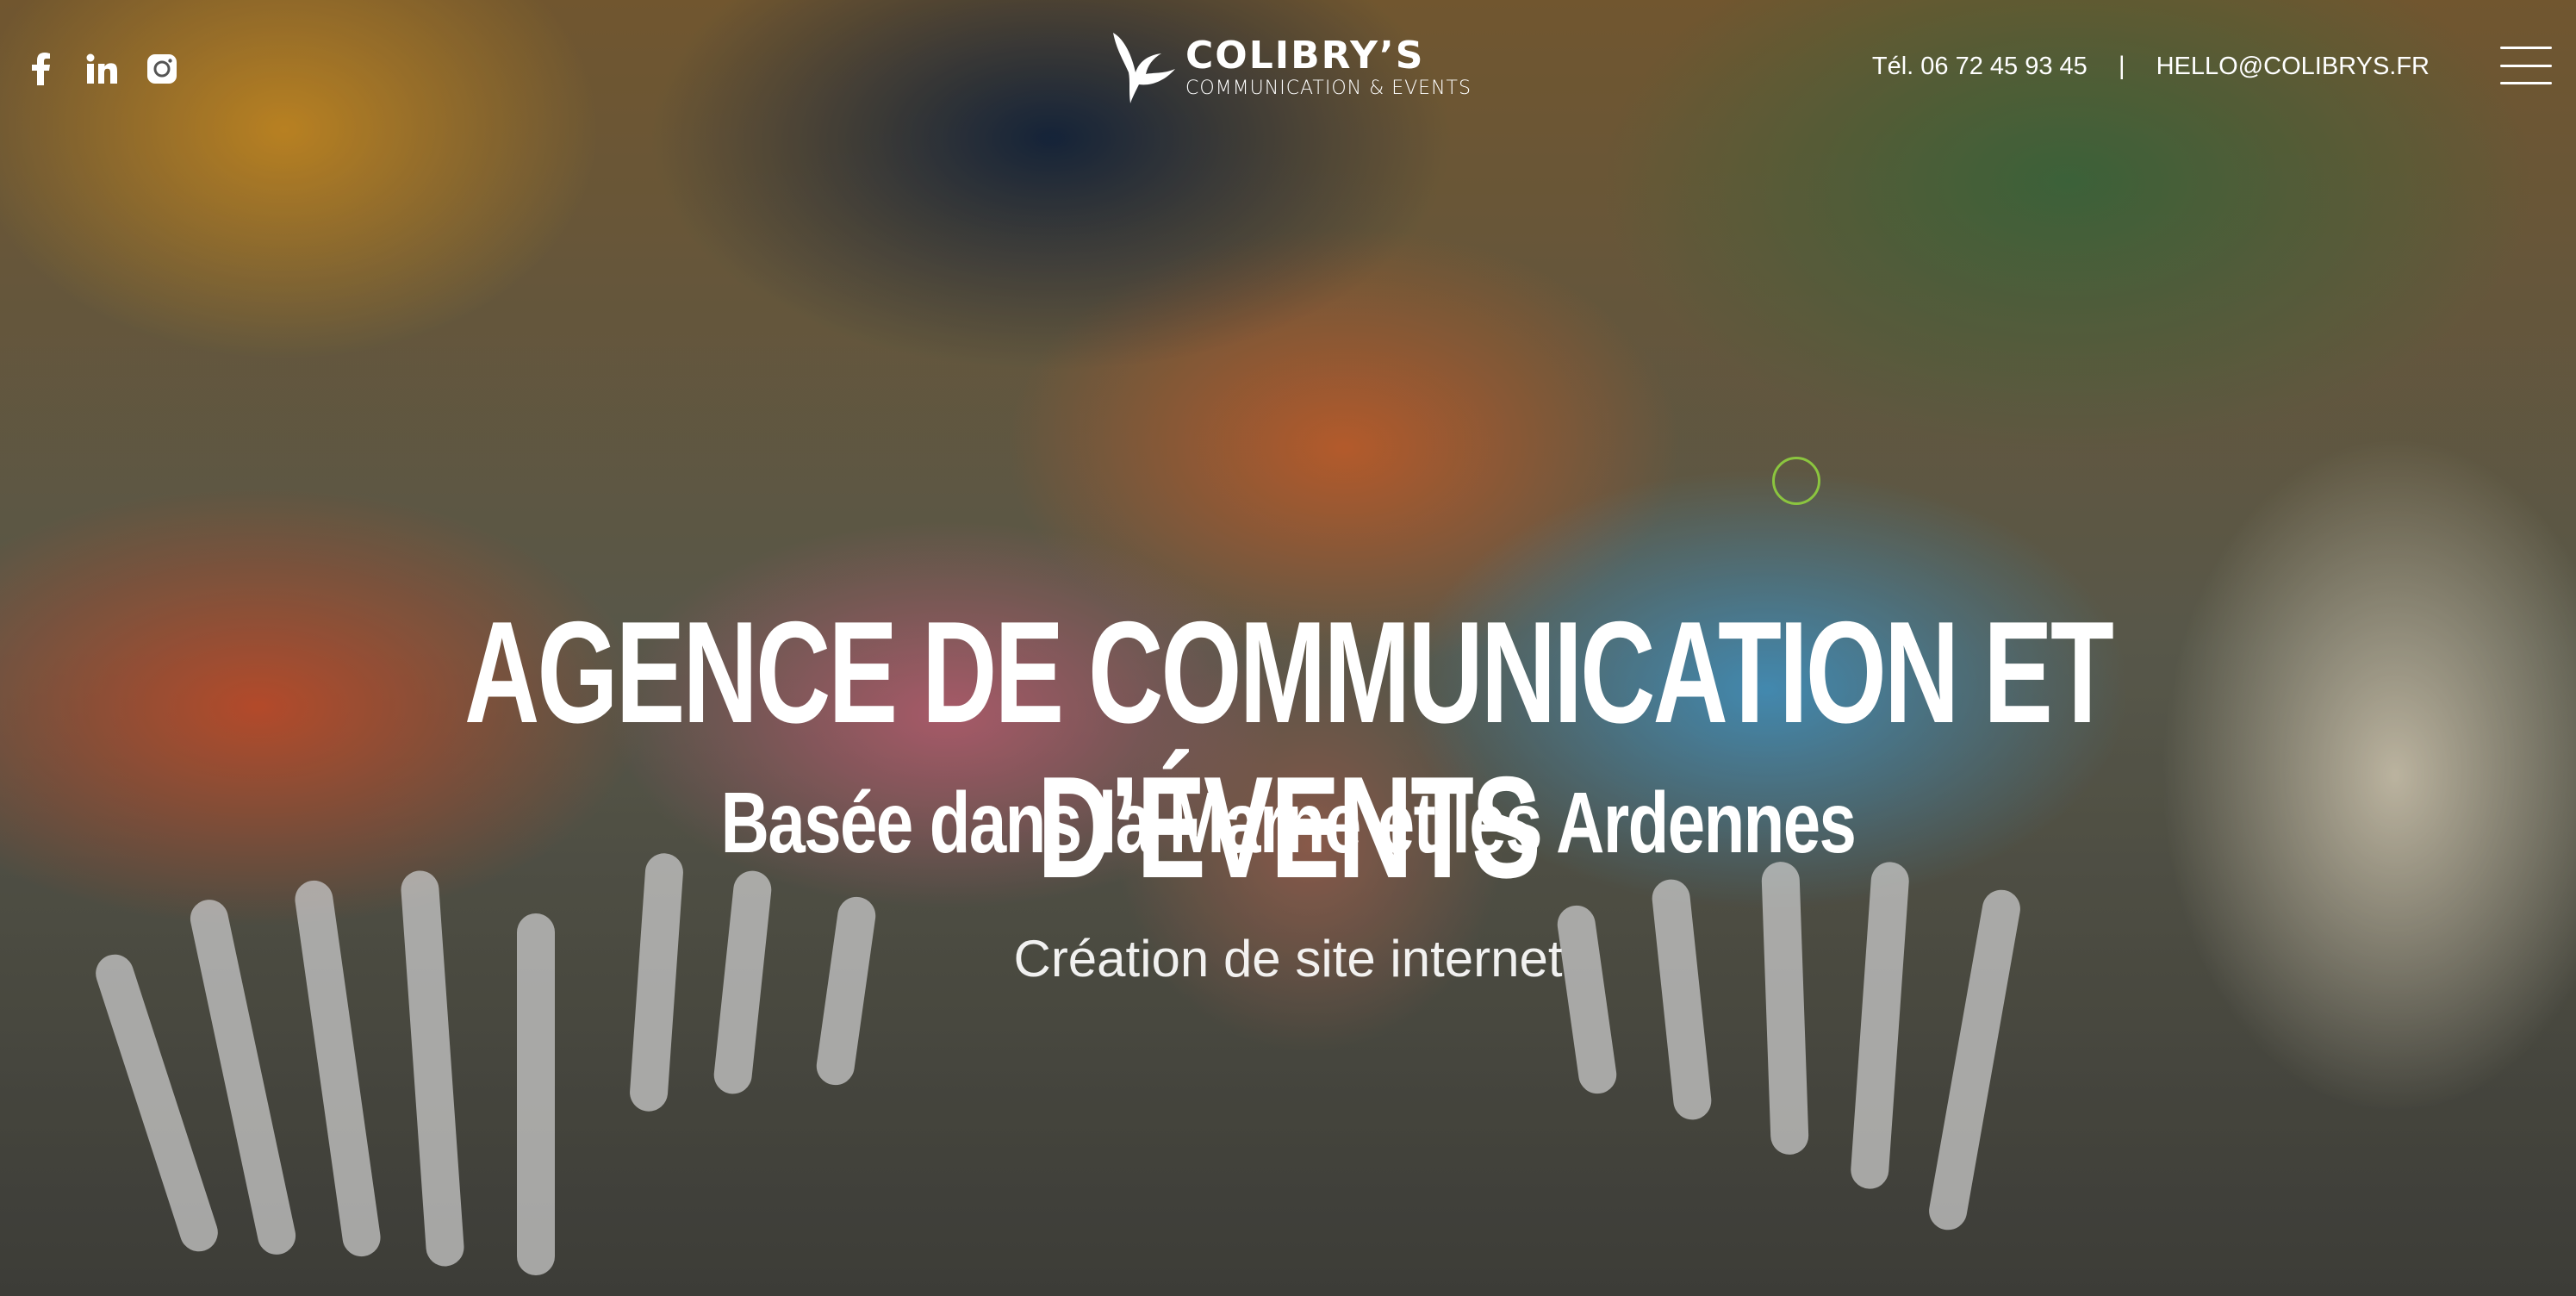 Image resolution: width=2576 pixels, height=1296 pixels. I want to click on phone-link: Tél. 06 72 45 93 45, so click(1980, 67).